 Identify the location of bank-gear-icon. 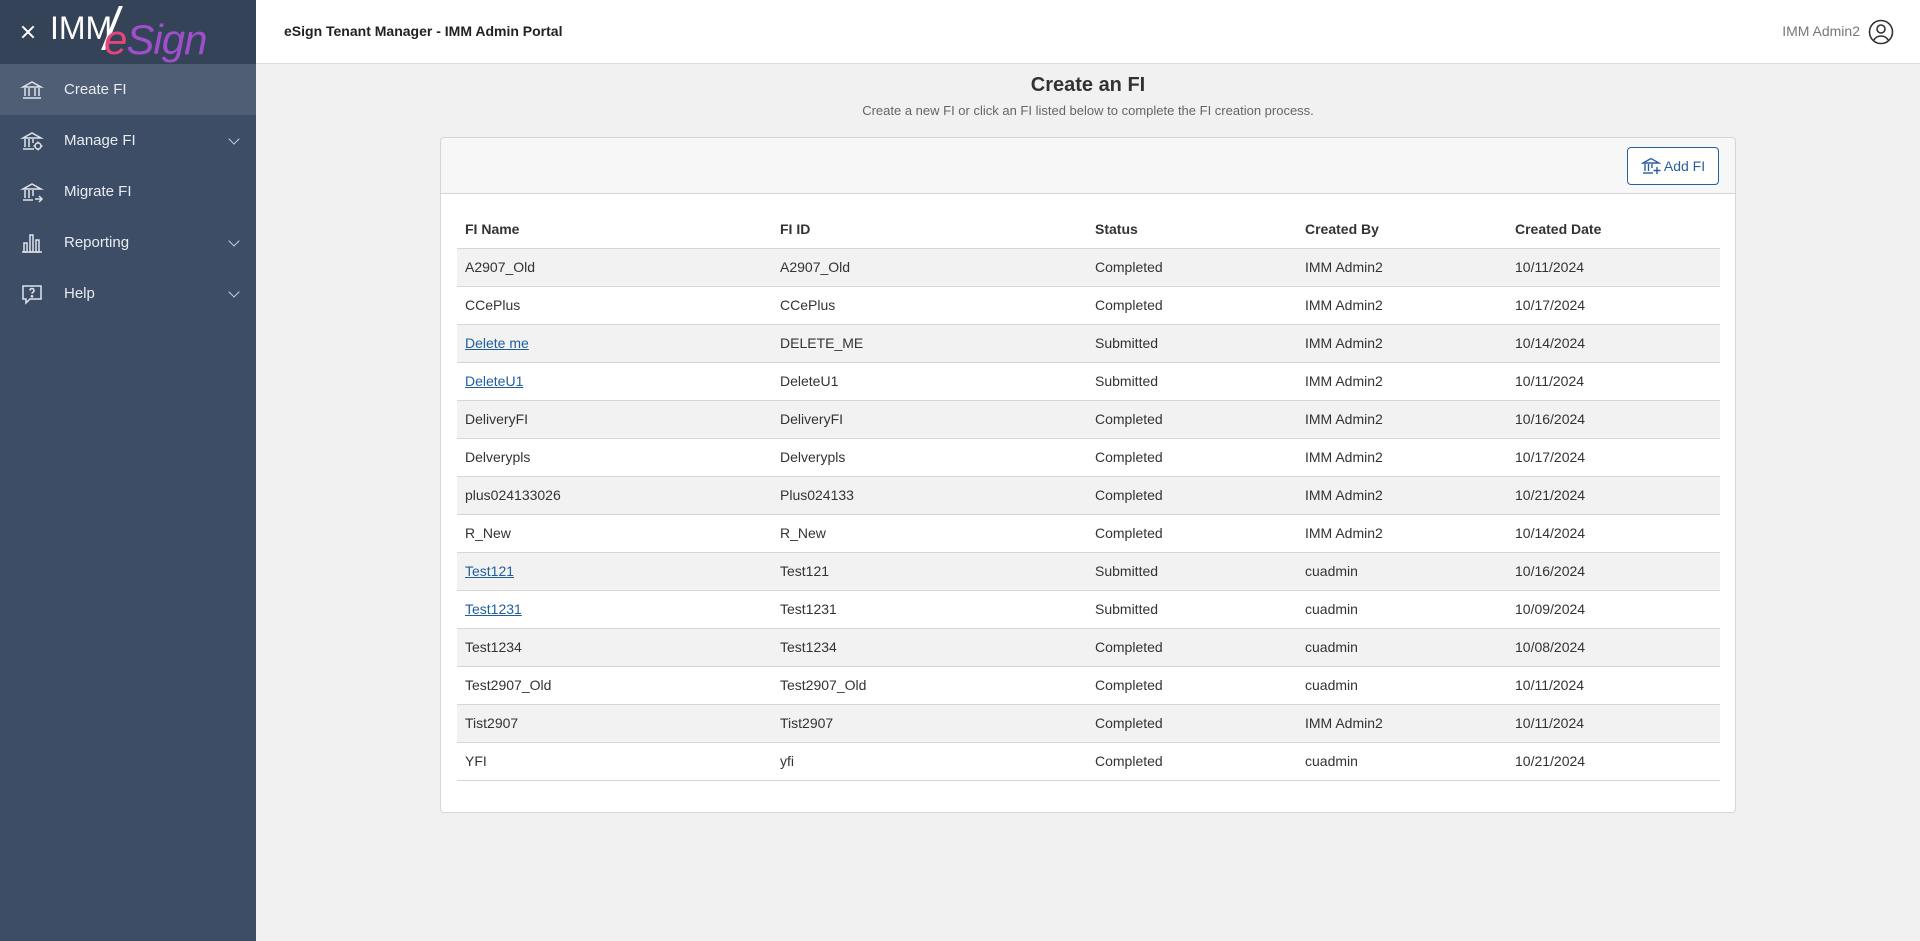
(32, 141).